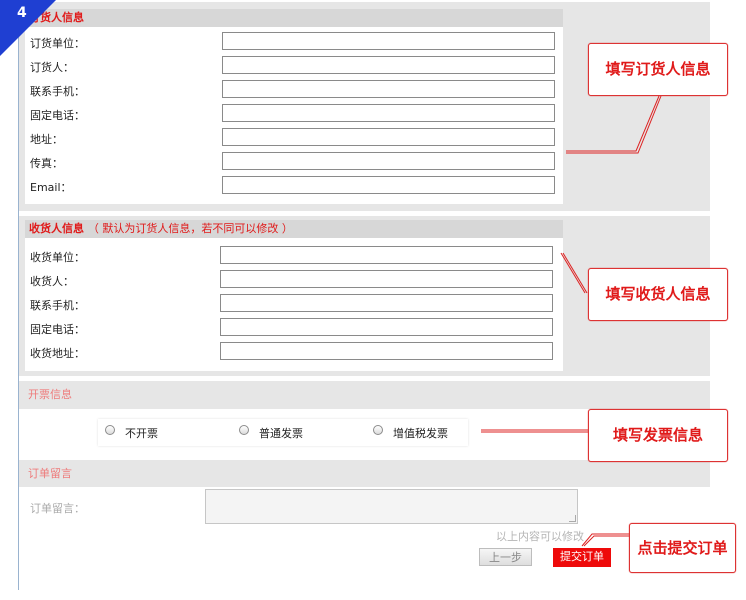 Image resolution: width=746 pixels, height=600 pixels. I want to click on callout-orderer: 填写订货人信息, so click(658, 69).